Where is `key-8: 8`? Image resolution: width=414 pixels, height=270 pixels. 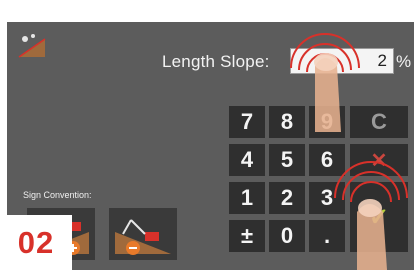 key-8: 8 is located at coordinates (287, 122).